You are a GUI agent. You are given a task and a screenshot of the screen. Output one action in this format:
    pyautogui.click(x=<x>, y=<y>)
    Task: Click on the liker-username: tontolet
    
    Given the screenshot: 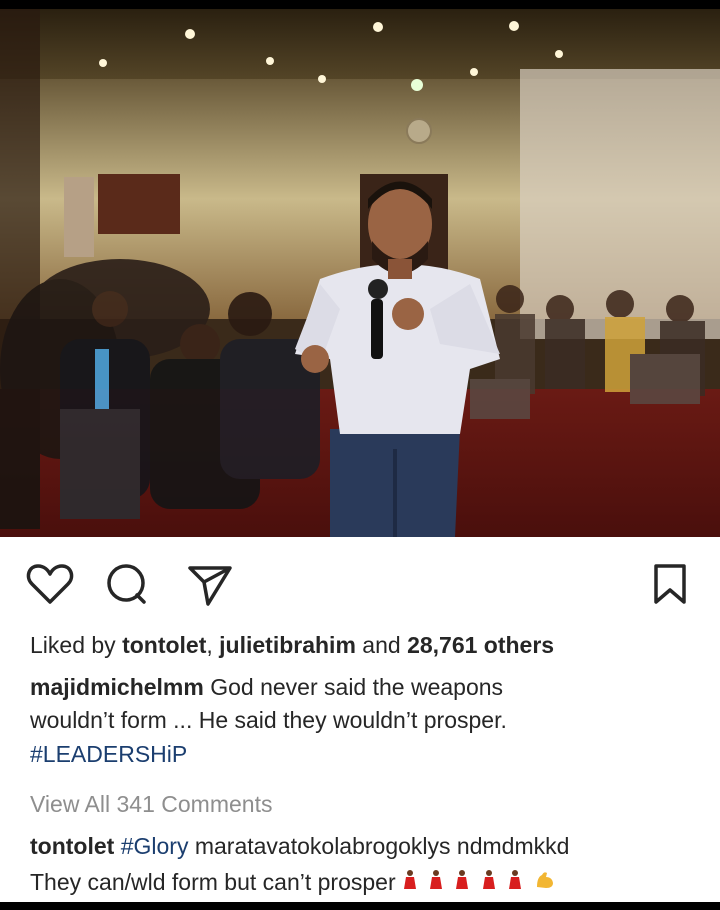 What is the action you would take?
    pyautogui.click(x=164, y=645)
    